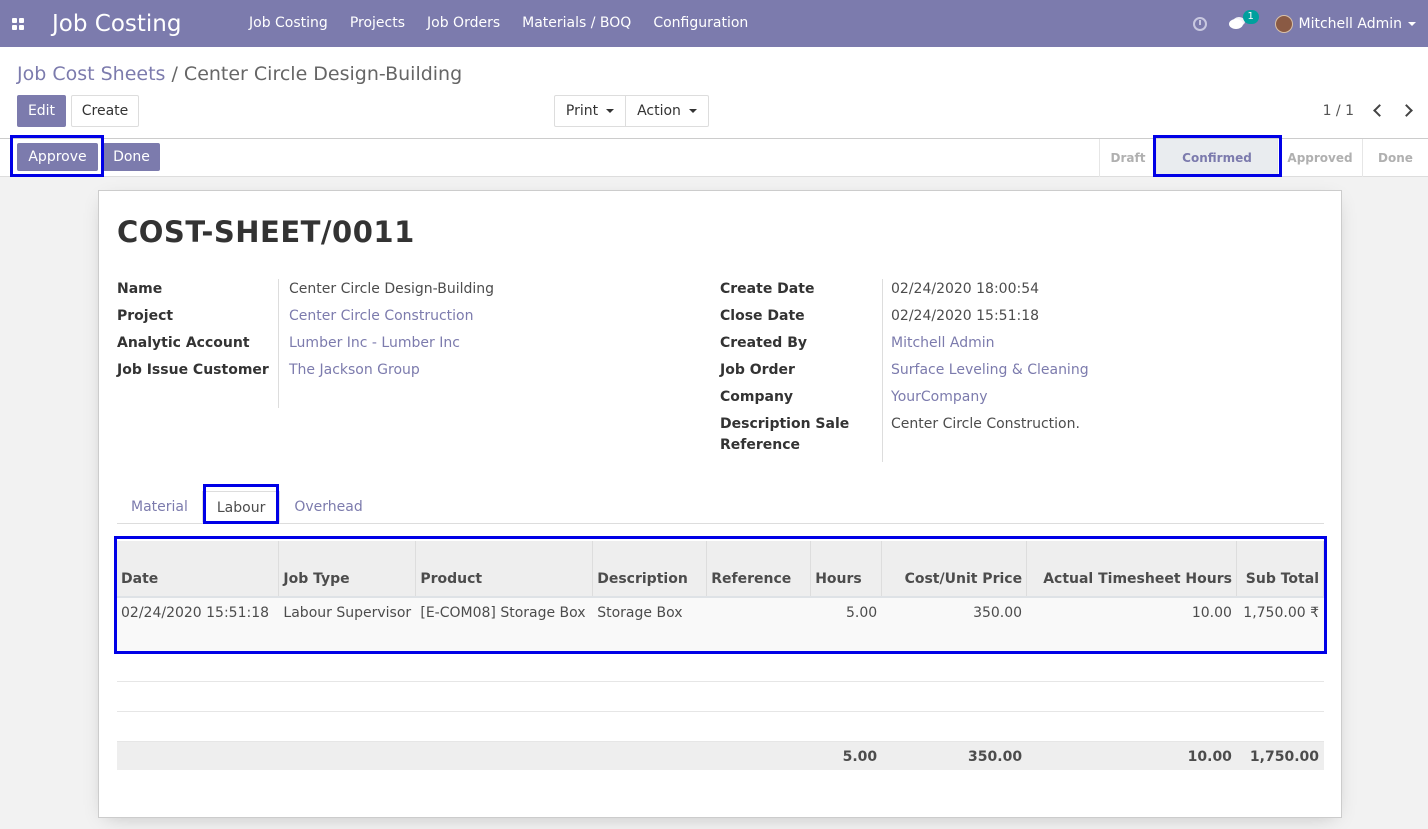 This screenshot has width=1428, height=829. Describe the element at coordinates (965, 316) in the screenshot. I see `close-date-value: 02/24/2020 15:51:18` at that location.